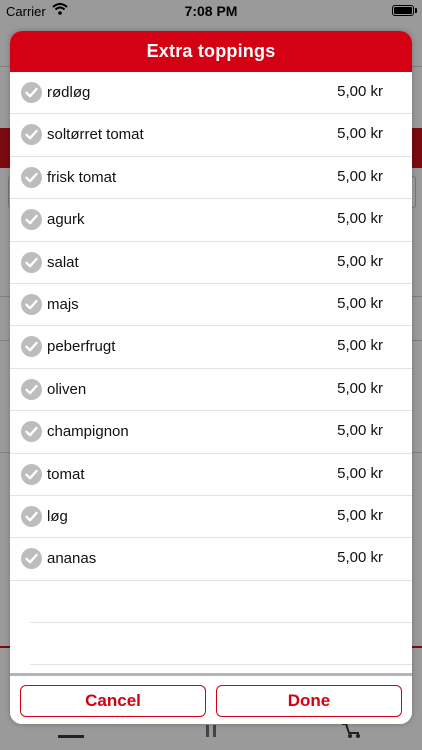  I want to click on topping-row: oliven 5,00 kr, so click(211, 390).